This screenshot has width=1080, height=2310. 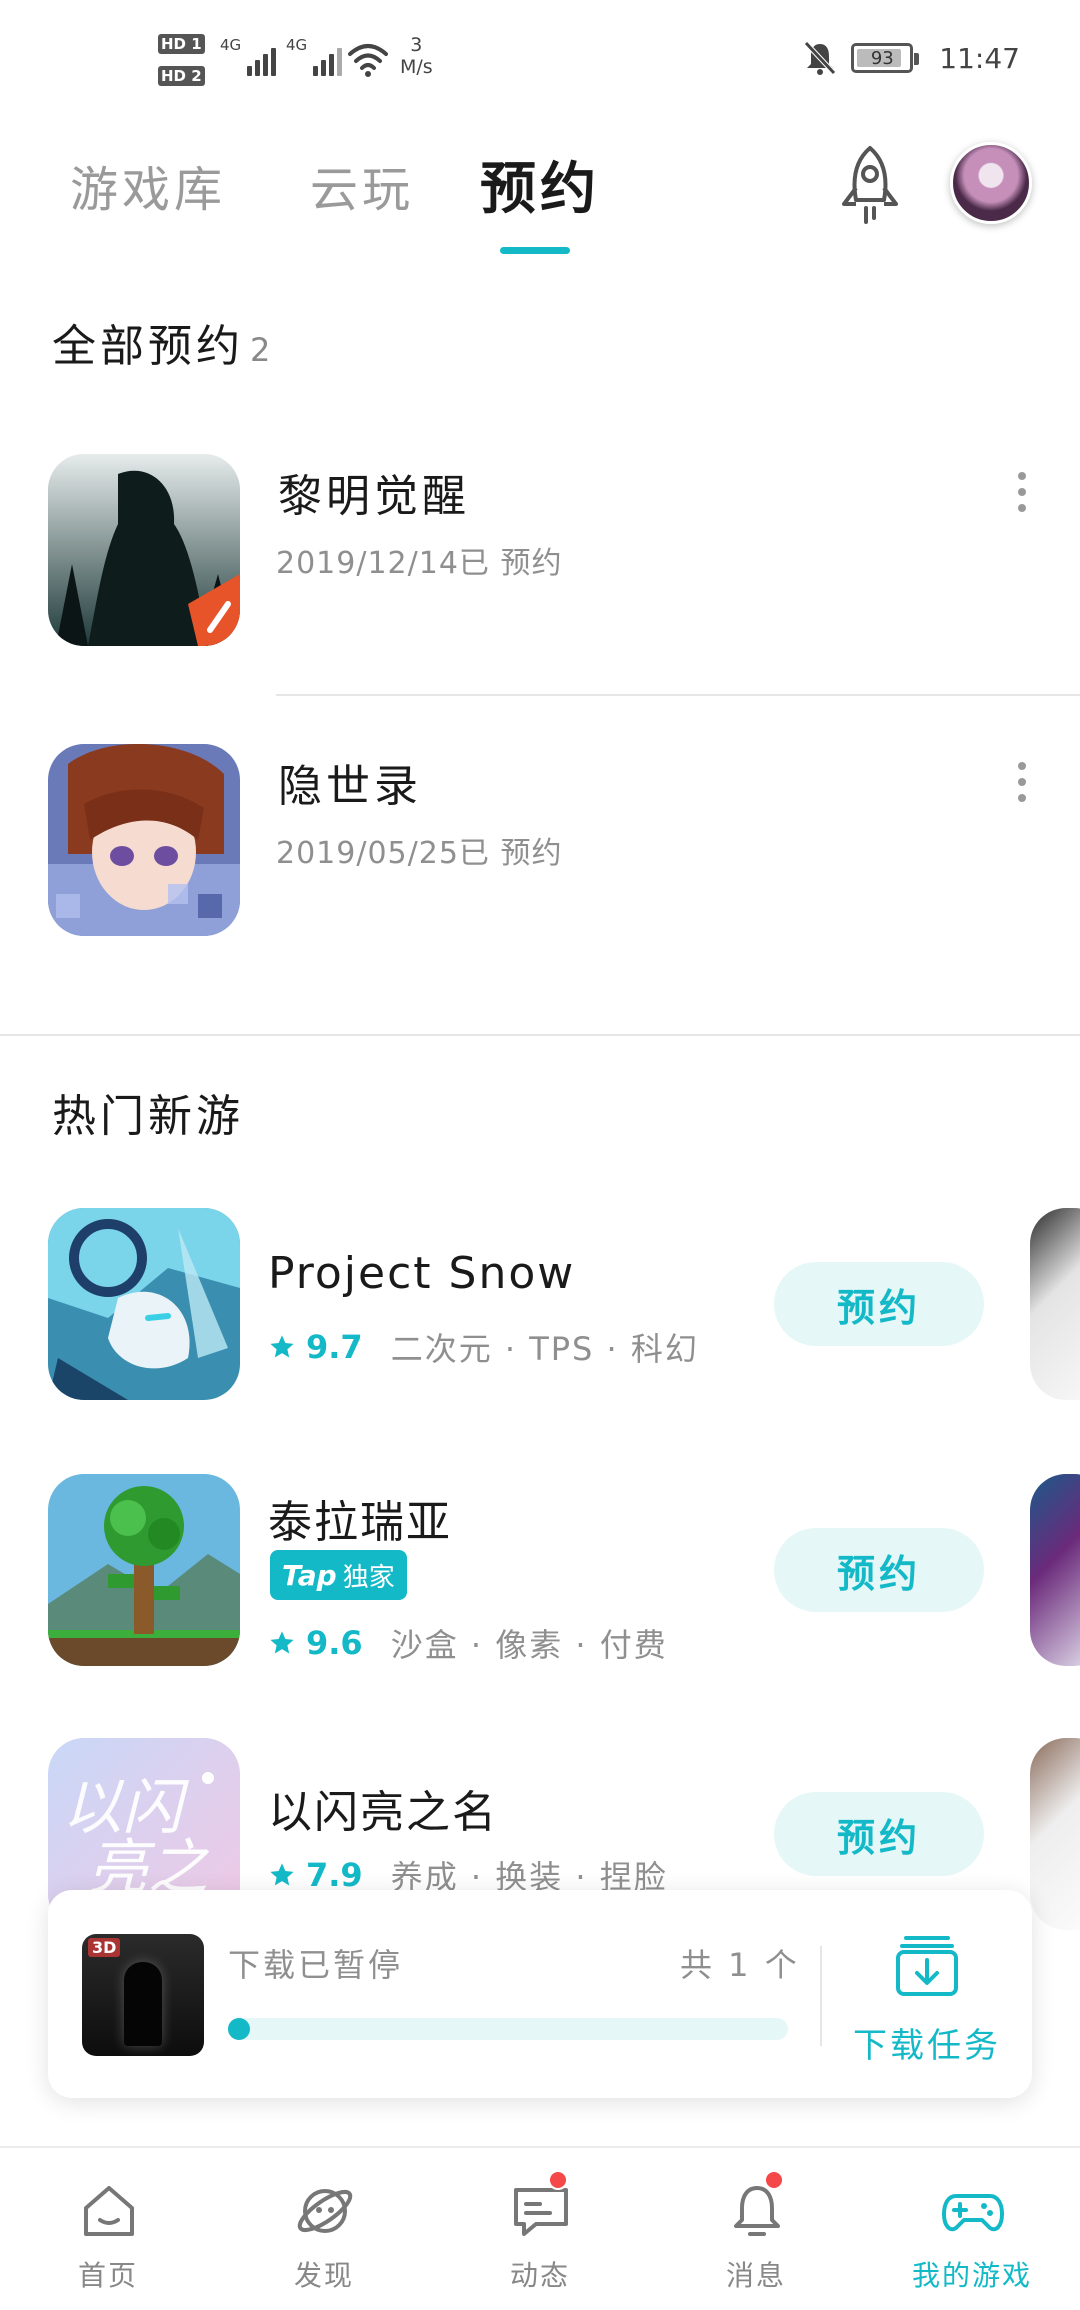 What do you see at coordinates (368, 60) in the screenshot?
I see `wifi-icon` at bounding box center [368, 60].